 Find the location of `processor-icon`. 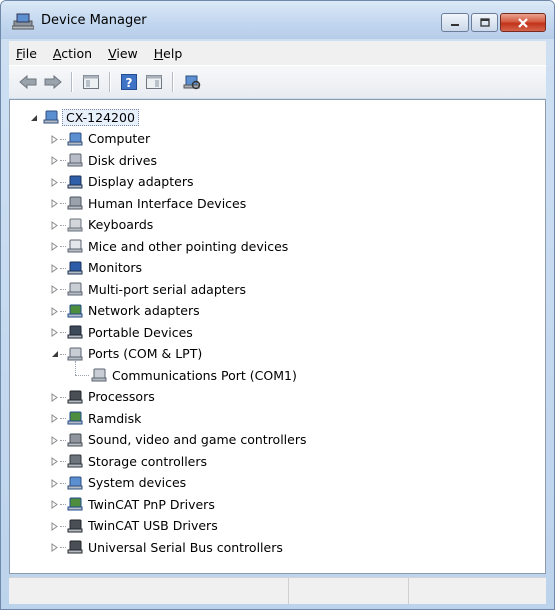

processor-icon is located at coordinates (75, 396).